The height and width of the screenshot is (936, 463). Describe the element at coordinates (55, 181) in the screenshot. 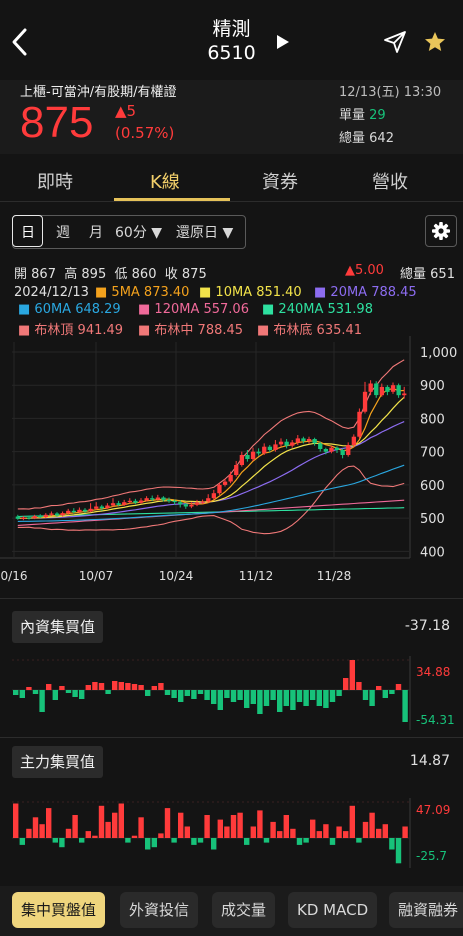

I see `tab-realtime: 即時` at that location.